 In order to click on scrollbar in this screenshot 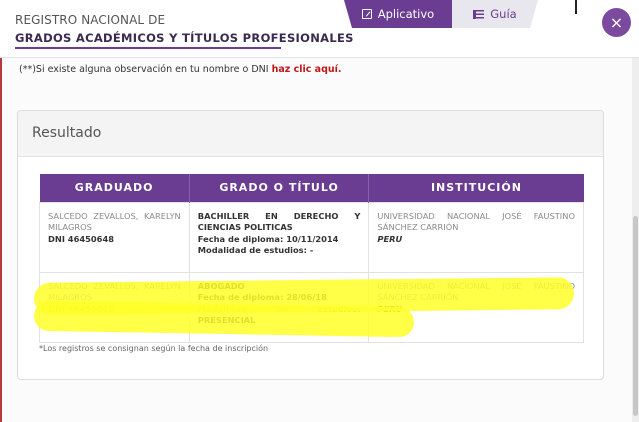, I will do `click(635, 240)`.